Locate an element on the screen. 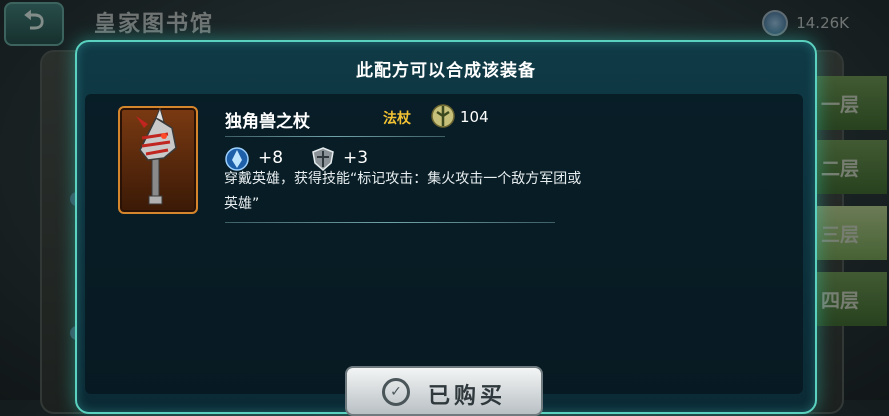 This screenshot has width=889, height=416. page-title: 皇家图书馆 is located at coordinates (154, 24).